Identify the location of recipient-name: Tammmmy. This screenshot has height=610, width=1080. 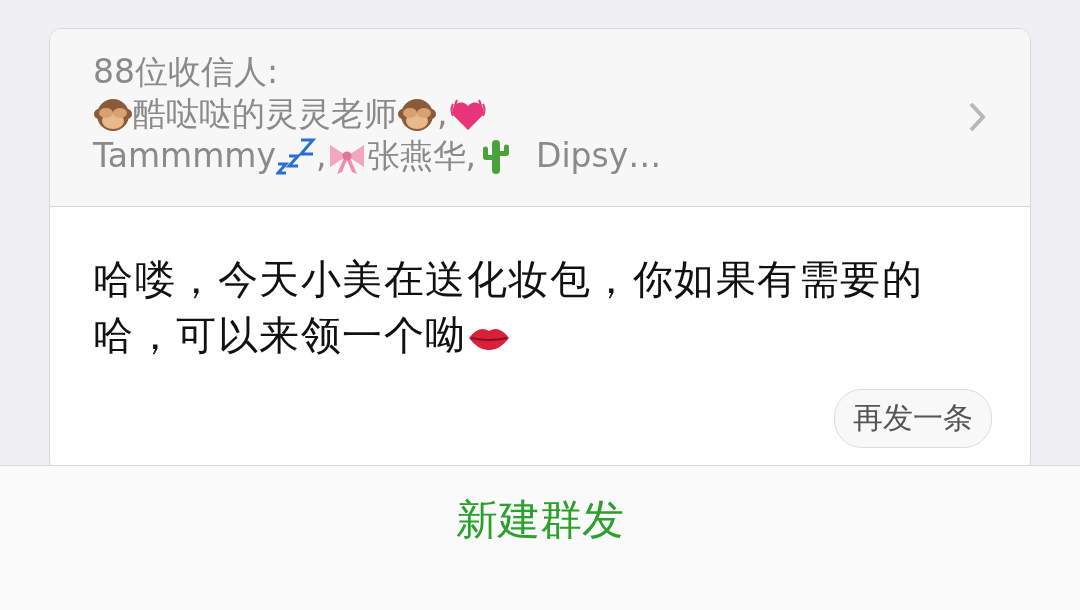
(185, 156).